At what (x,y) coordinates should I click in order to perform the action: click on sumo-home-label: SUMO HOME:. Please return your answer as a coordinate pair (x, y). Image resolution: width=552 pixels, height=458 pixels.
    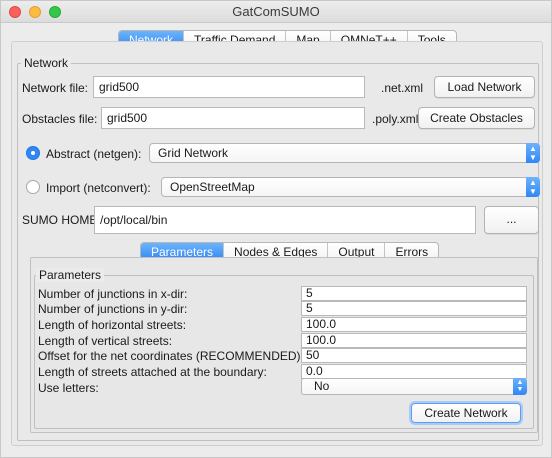
    Looking at the image, I should click on (61, 220).